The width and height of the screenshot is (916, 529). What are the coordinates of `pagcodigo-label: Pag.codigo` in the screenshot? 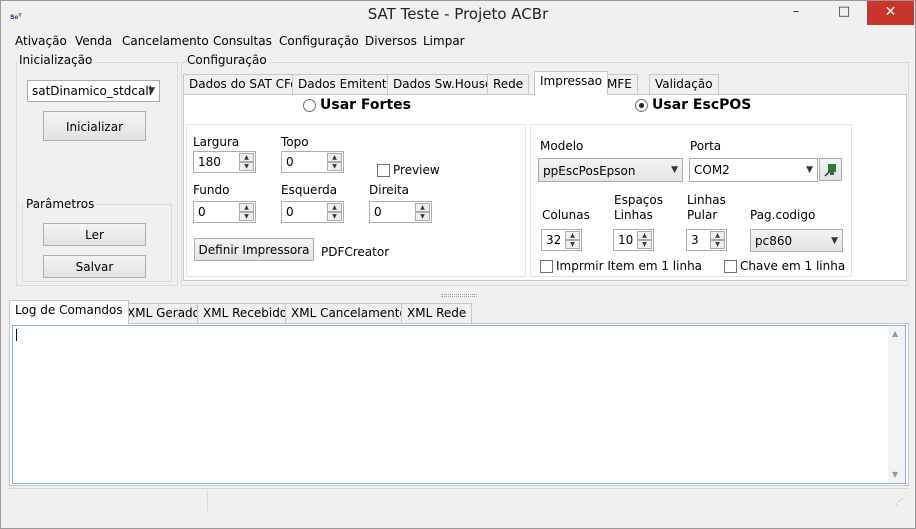 It's located at (783, 215).